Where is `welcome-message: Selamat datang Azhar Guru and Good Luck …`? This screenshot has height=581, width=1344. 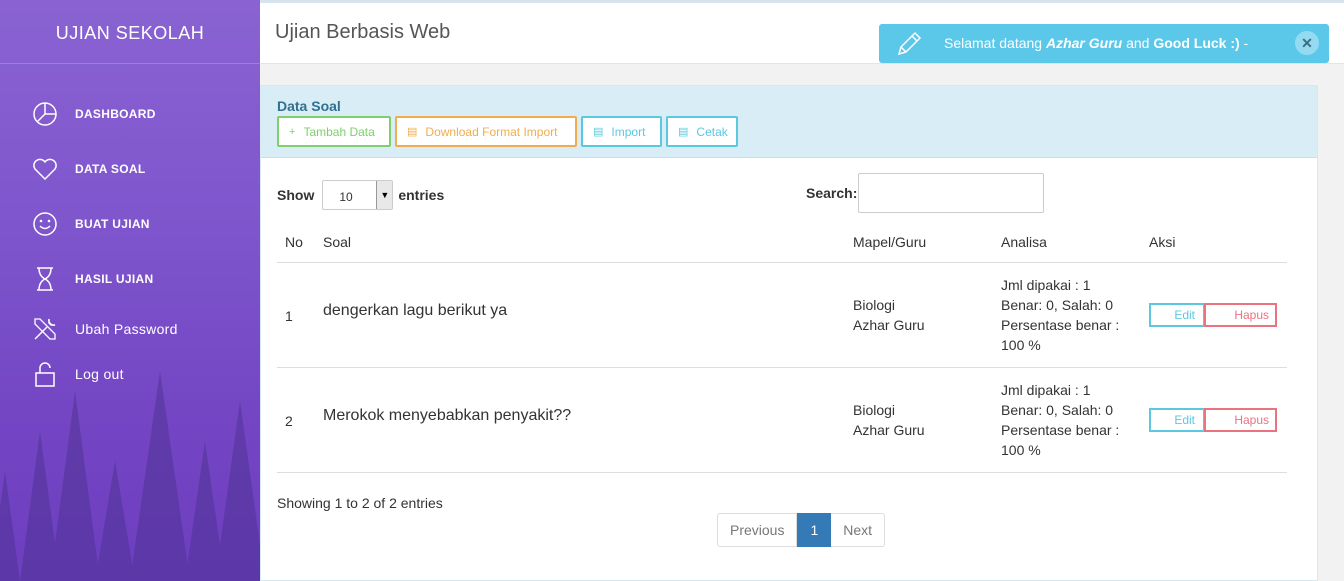 welcome-message: Selamat datang Azhar Guru and Good Luck … is located at coordinates (1096, 43).